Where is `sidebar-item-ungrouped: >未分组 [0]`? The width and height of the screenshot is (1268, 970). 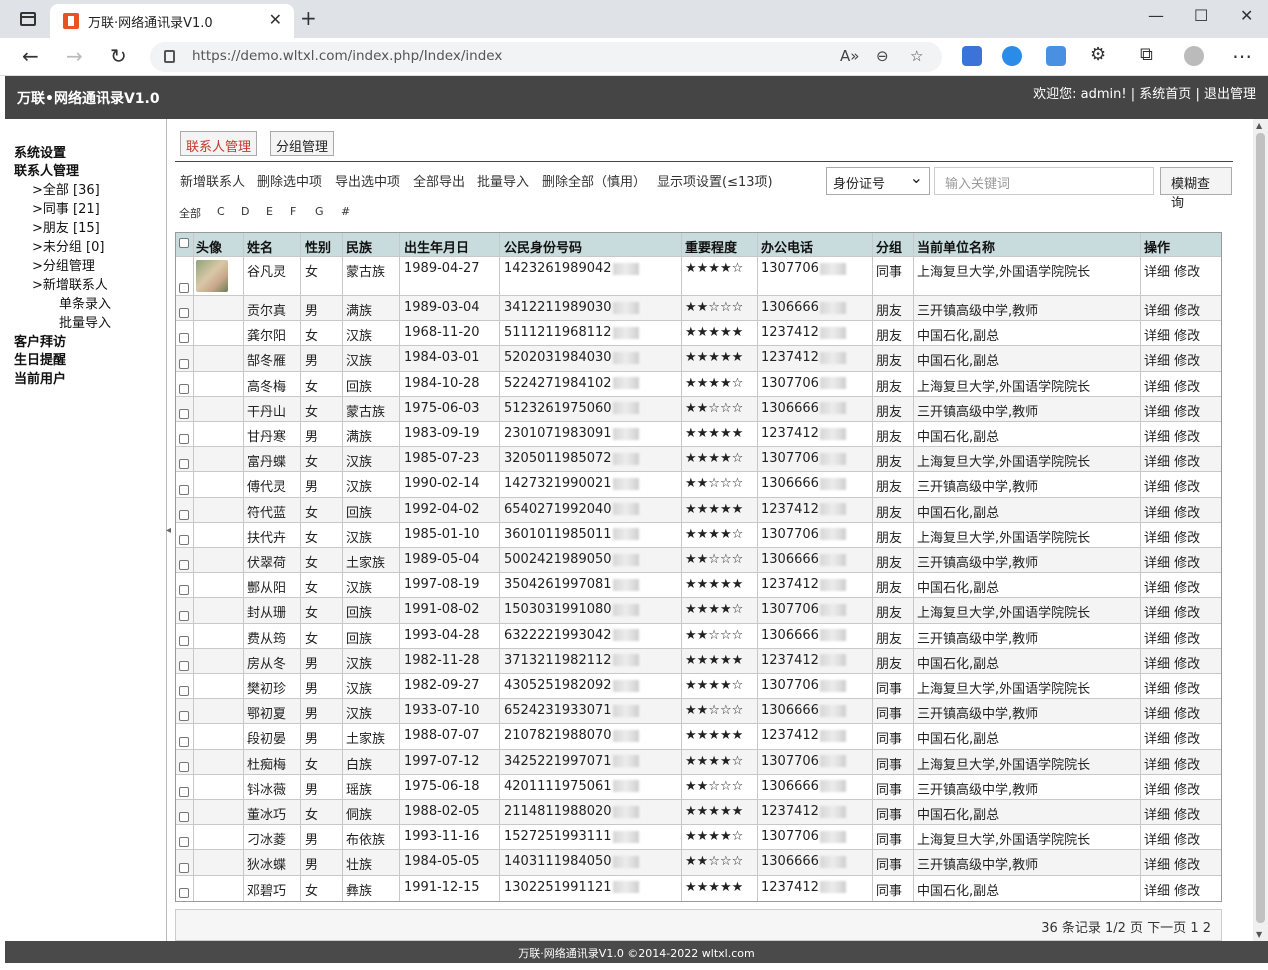 sidebar-item-ungrouped: >未分组 [0] is located at coordinates (68, 245).